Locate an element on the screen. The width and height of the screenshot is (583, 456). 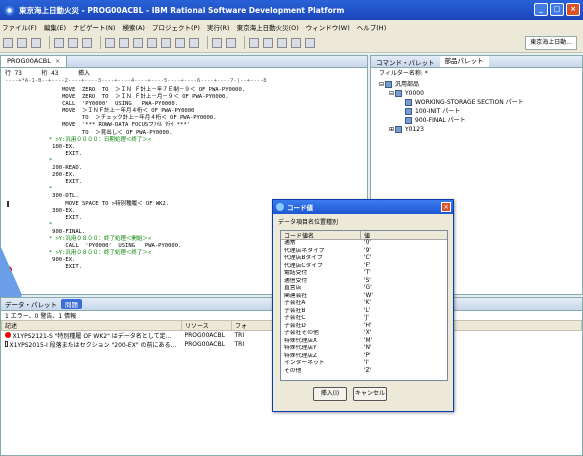
list-item: 代理店Cタイプ 'F' is located at coordinates (364, 267).